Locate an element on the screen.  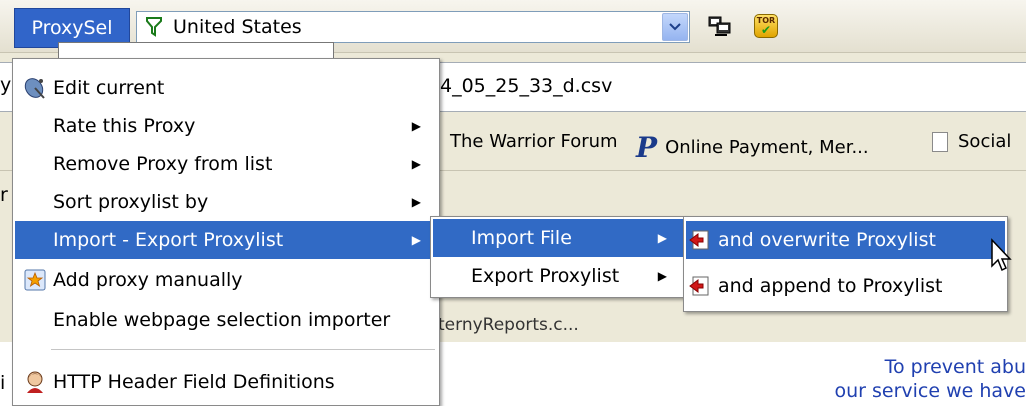
bookmark-social: Social is located at coordinates (971, 141).